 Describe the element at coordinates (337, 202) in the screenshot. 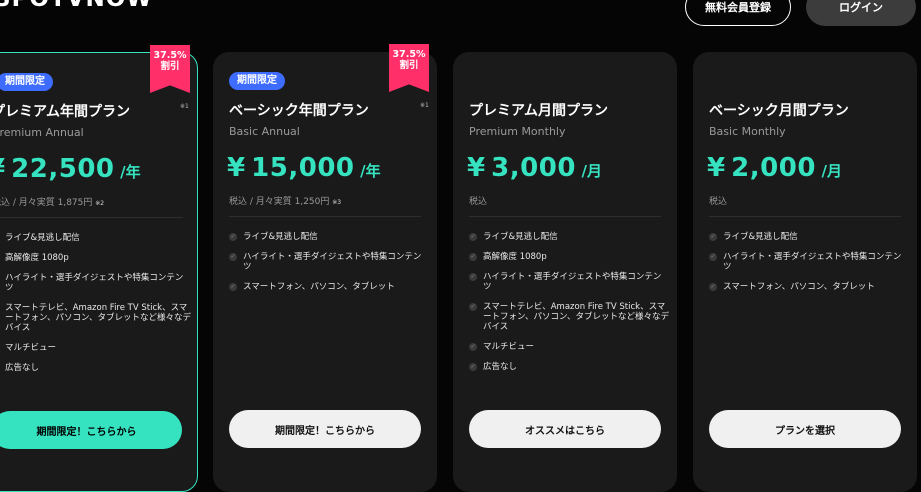

I see `tax-footnote: ※3` at that location.